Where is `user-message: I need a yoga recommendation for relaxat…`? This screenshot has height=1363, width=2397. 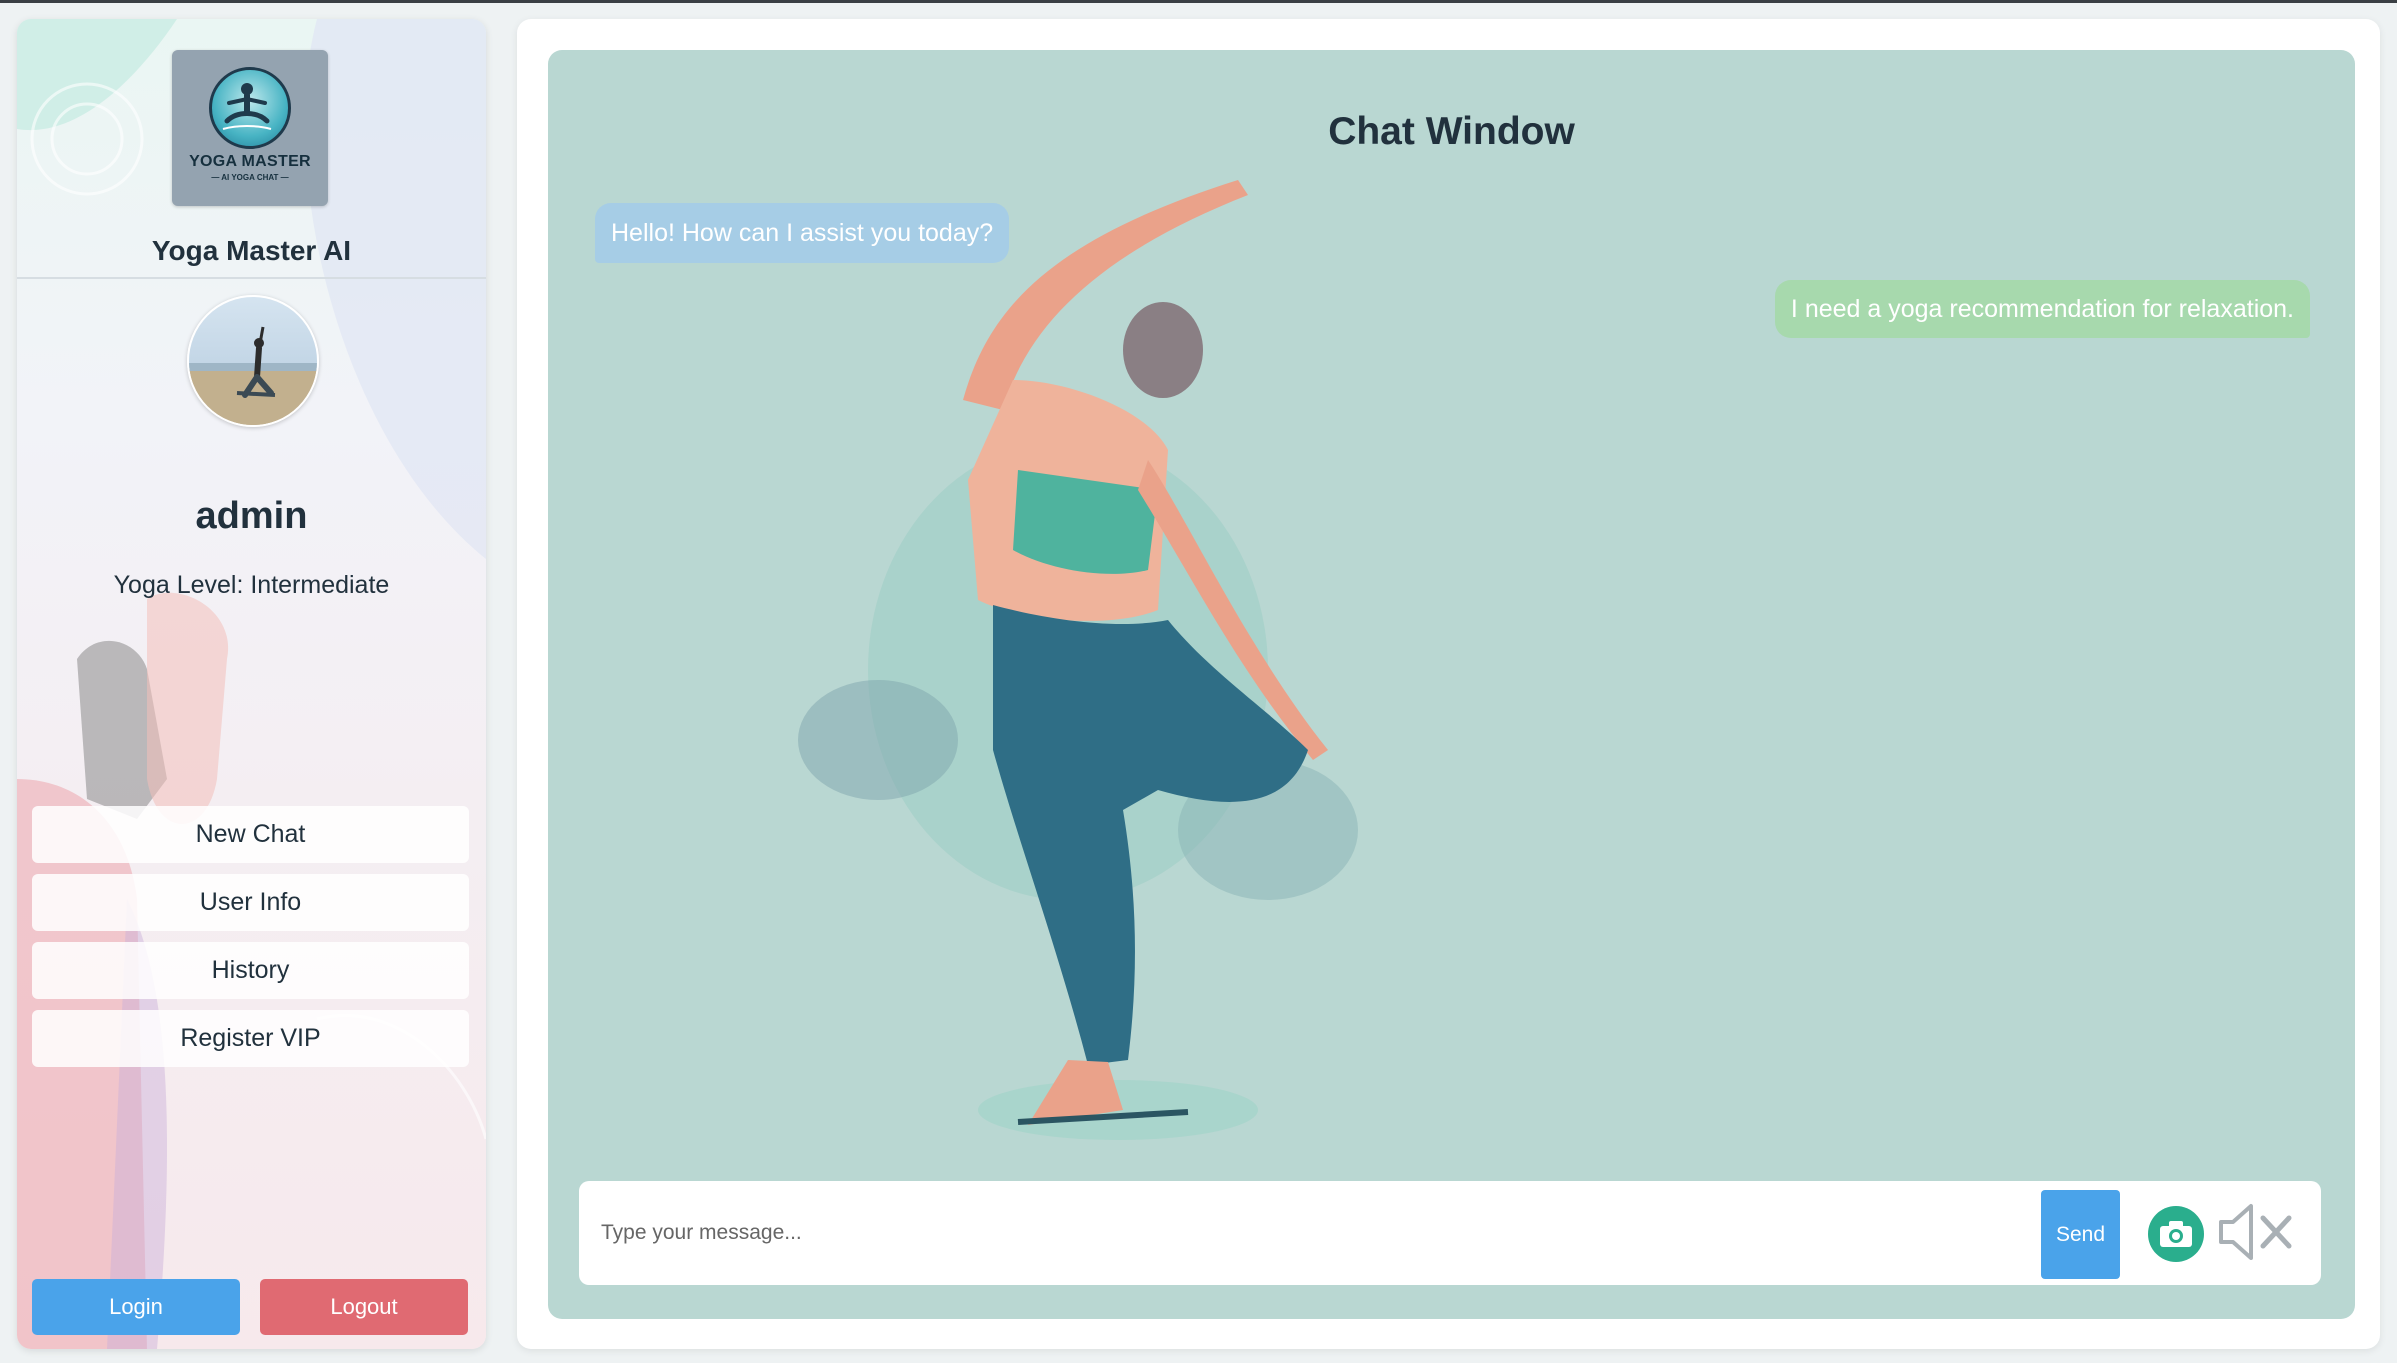 user-message: I need a yoga recommendation for relaxat… is located at coordinates (2042, 309).